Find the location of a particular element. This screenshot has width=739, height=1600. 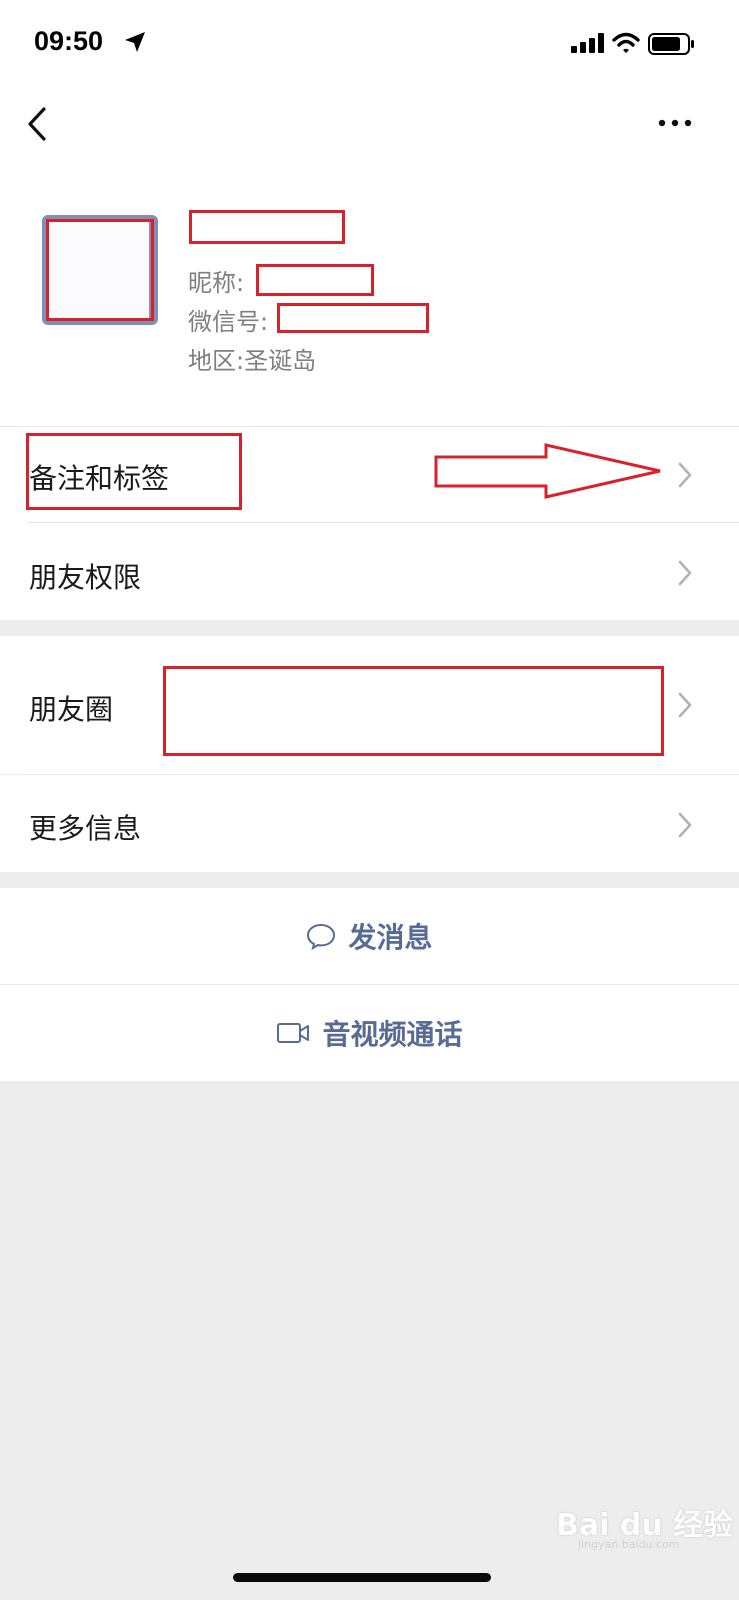

moments-redaction-box is located at coordinates (413, 711).